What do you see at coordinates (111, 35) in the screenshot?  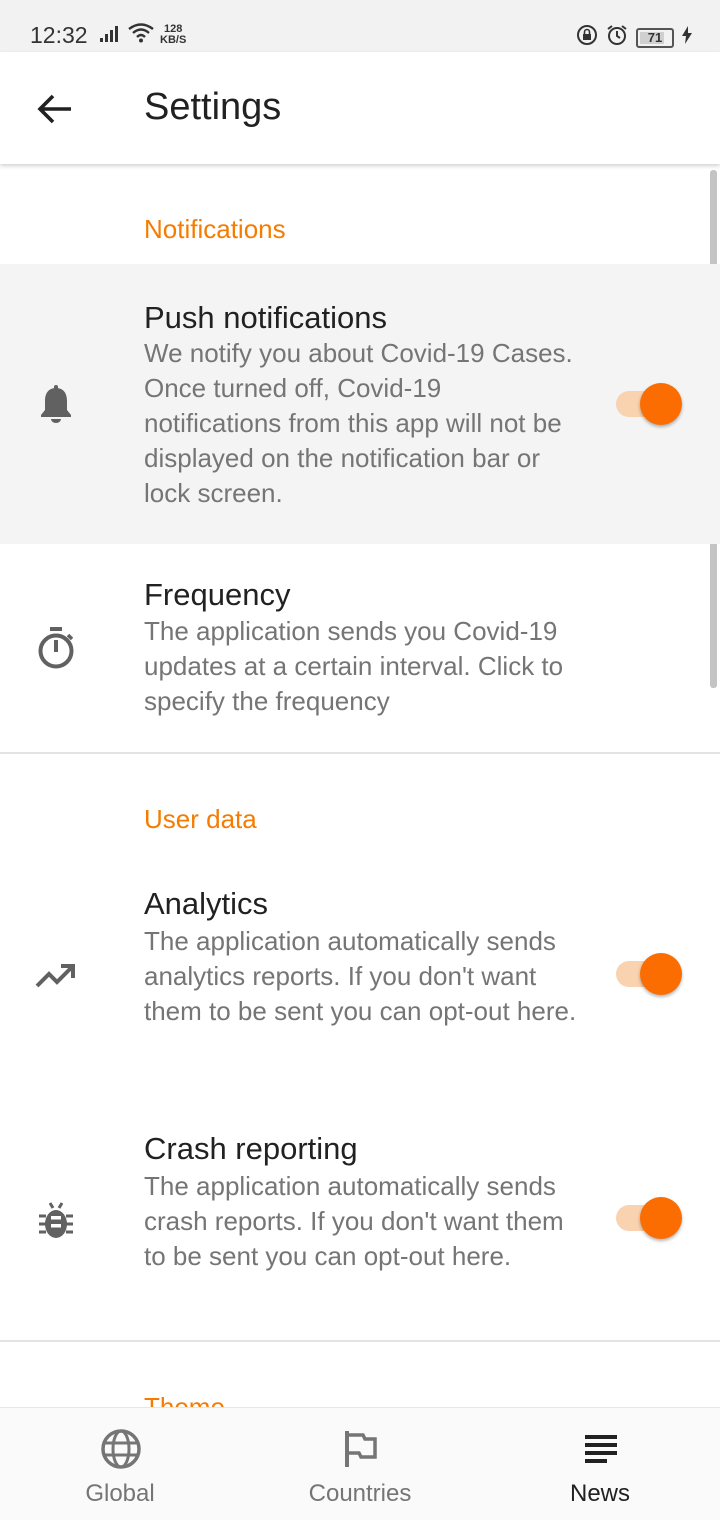 I see `signal-icon` at bounding box center [111, 35].